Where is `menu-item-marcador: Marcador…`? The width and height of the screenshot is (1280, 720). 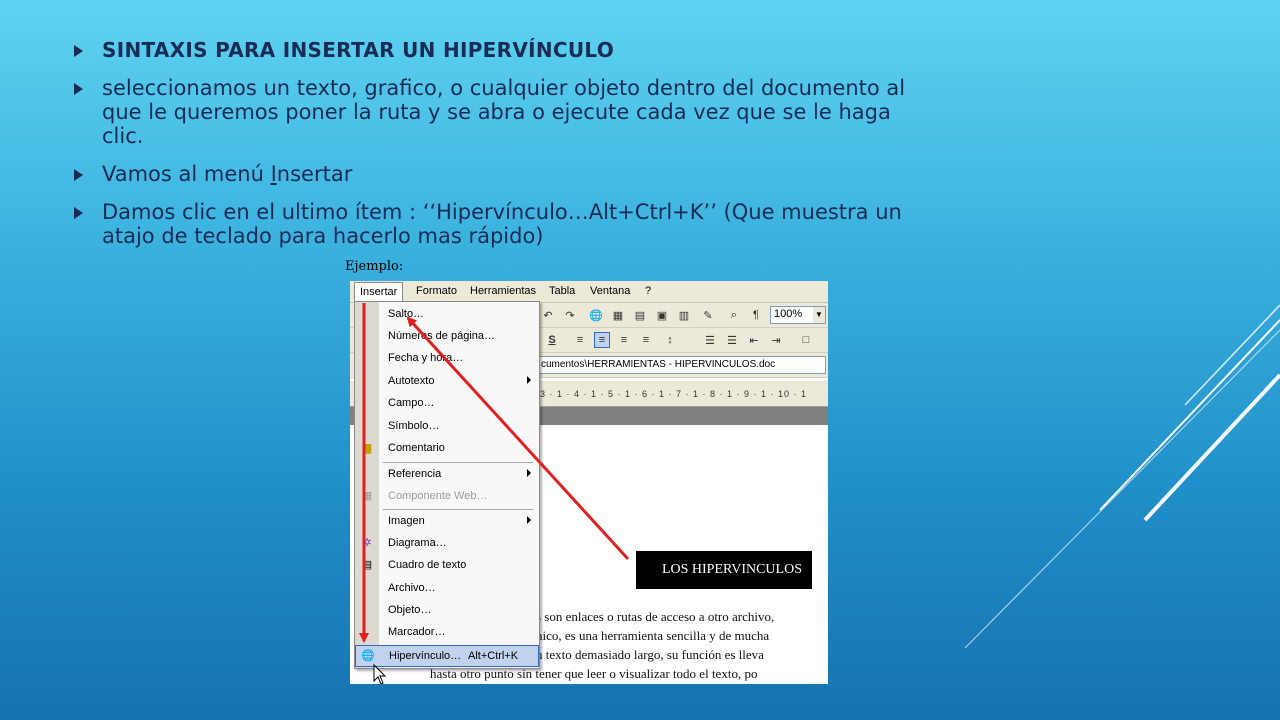
menu-item-marcador: Marcador… is located at coordinates (447, 633).